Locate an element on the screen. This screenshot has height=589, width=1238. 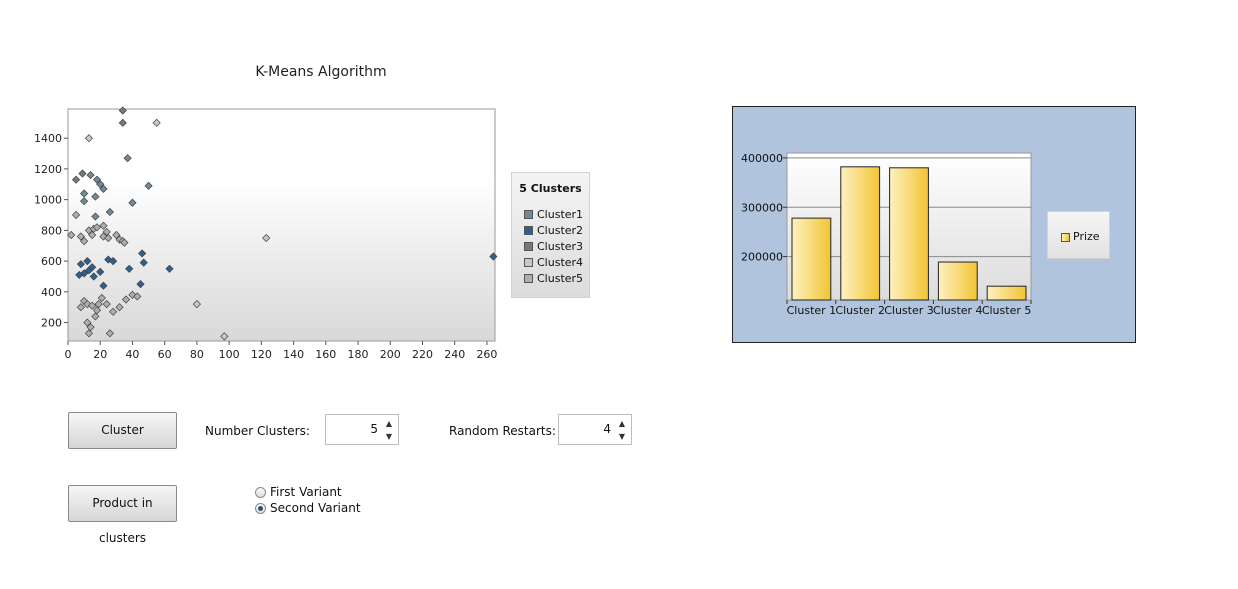
y-tick-label: 1200 is located at coordinates (48, 169).